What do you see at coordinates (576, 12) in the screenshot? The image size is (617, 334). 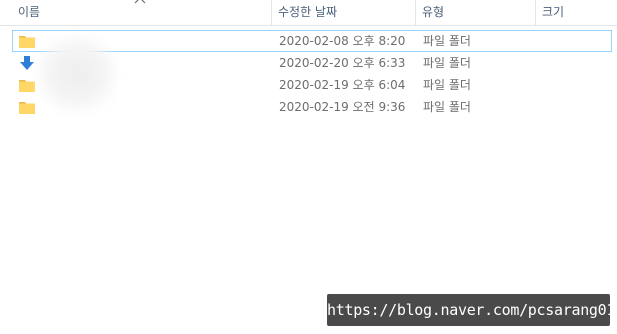 I see `column-header-size: 크기` at bounding box center [576, 12].